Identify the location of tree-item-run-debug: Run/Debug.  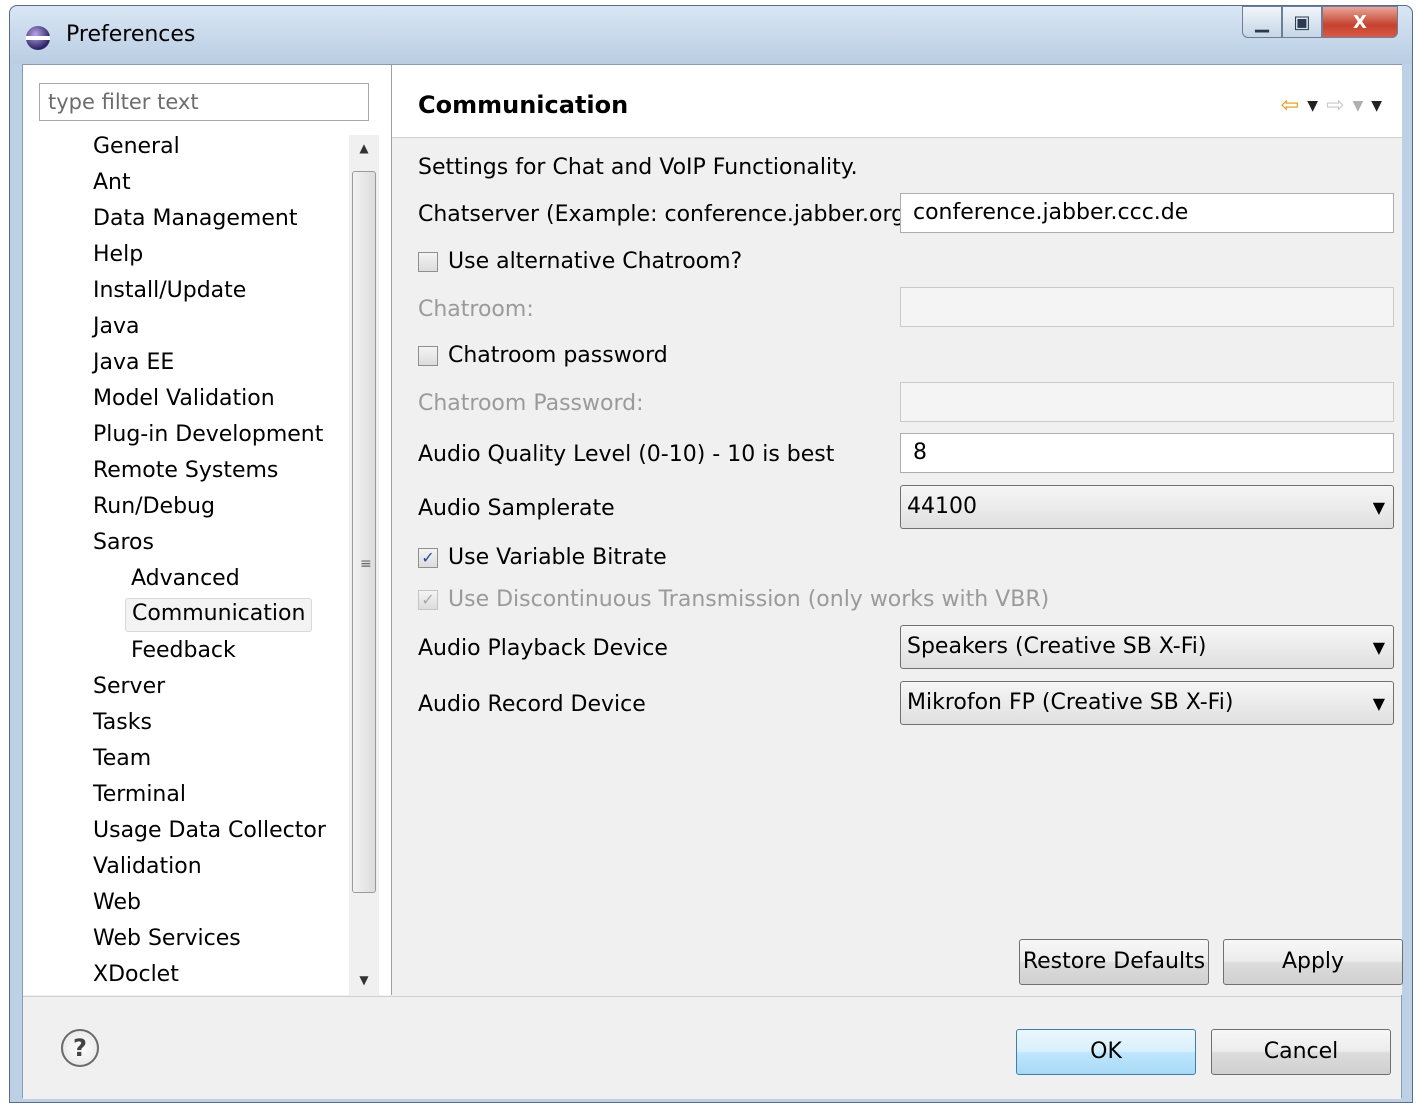
(154, 507).